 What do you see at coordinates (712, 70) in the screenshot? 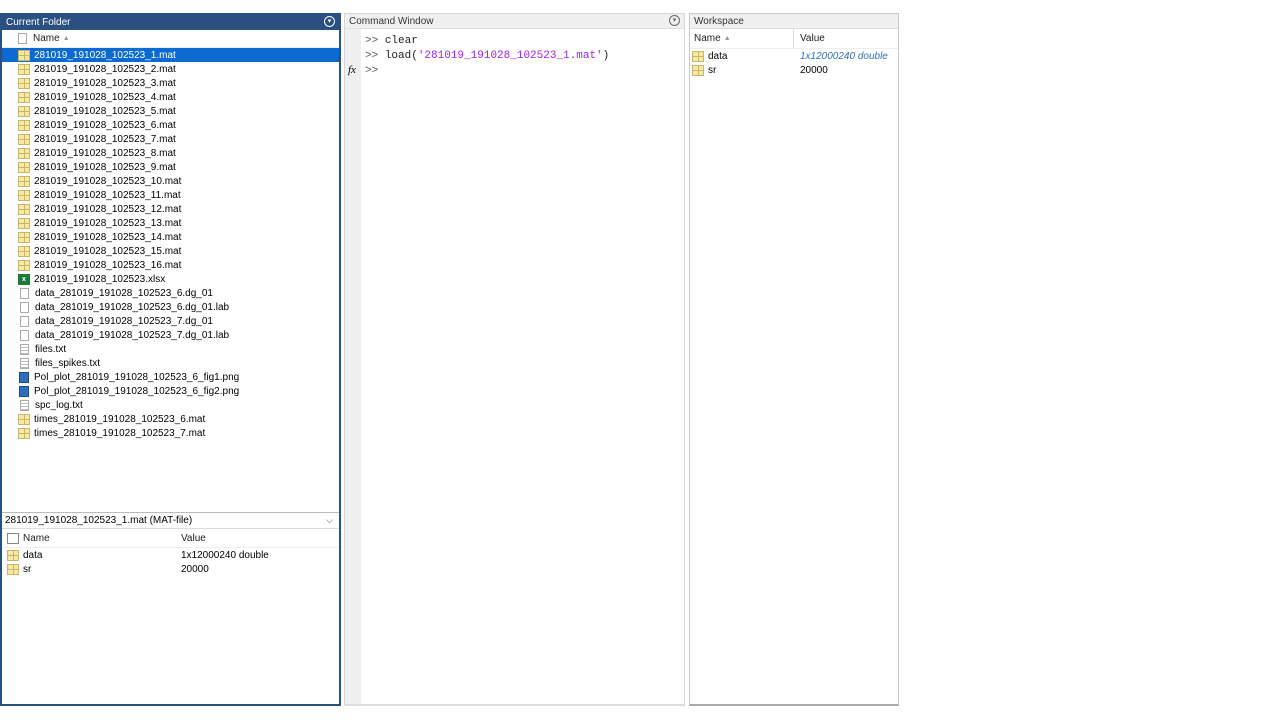
I see `variable-name: sr` at bounding box center [712, 70].